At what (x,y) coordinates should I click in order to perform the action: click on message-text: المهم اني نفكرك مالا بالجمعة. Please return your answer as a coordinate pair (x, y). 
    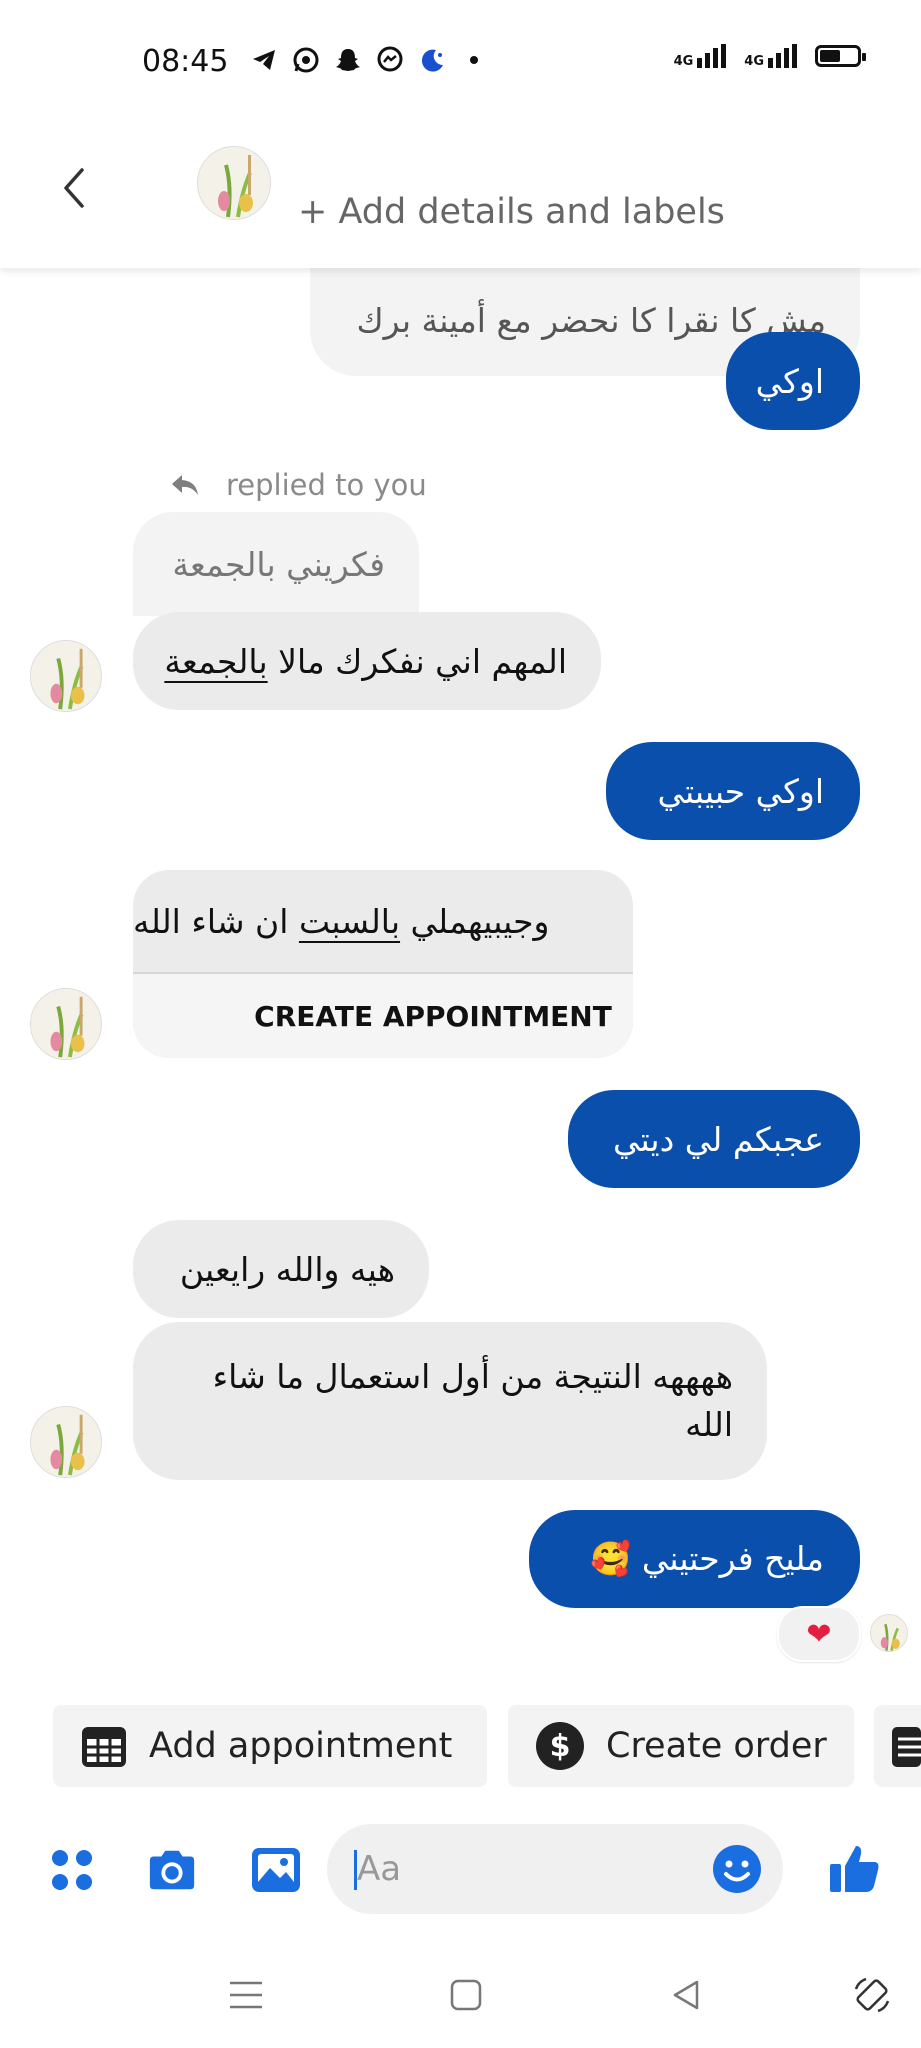
    Looking at the image, I should click on (365, 661).